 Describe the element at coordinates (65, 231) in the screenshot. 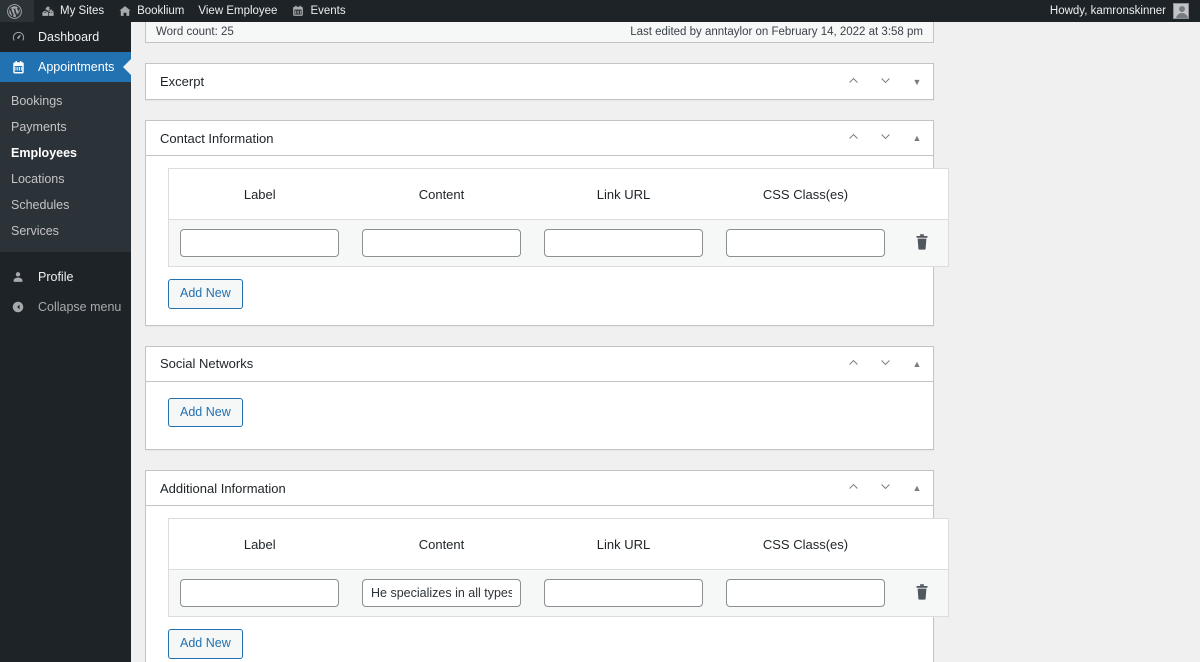

I see `sidebar-item-services: Services` at that location.